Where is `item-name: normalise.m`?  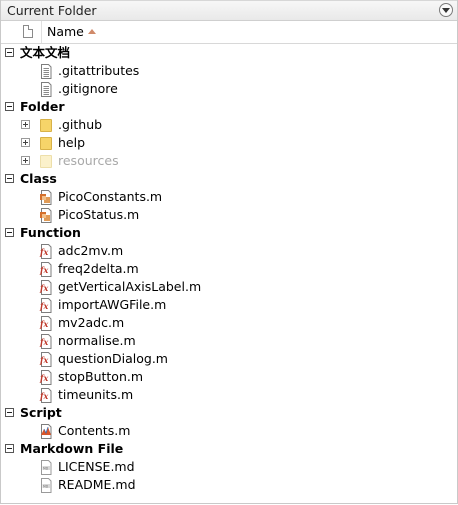 item-name: normalise.m is located at coordinates (97, 340).